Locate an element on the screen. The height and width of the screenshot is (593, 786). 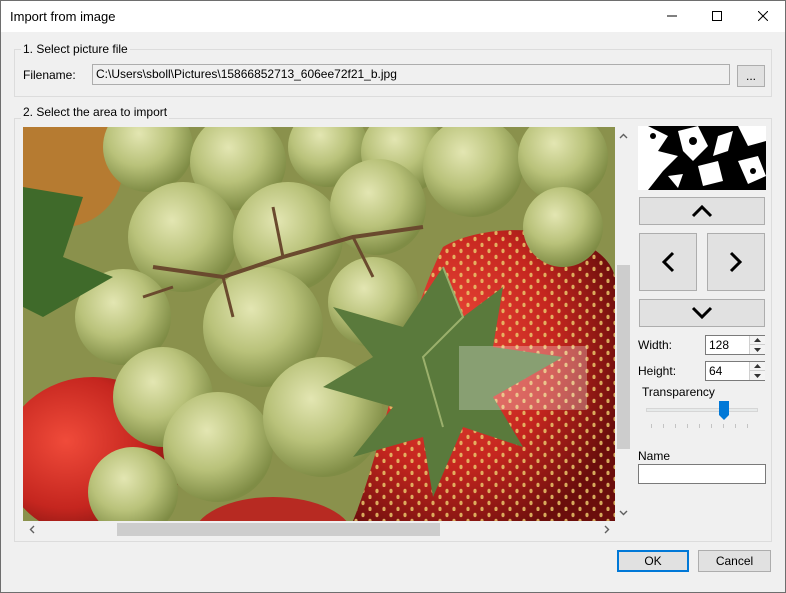
chevron-up-icon is located at coordinates (702, 211).